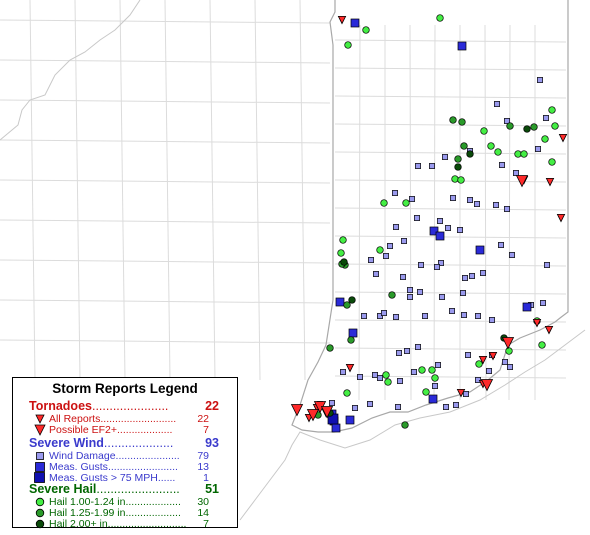  What do you see at coordinates (40, 513) in the screenshot?
I see `green-circle-icon` at bounding box center [40, 513].